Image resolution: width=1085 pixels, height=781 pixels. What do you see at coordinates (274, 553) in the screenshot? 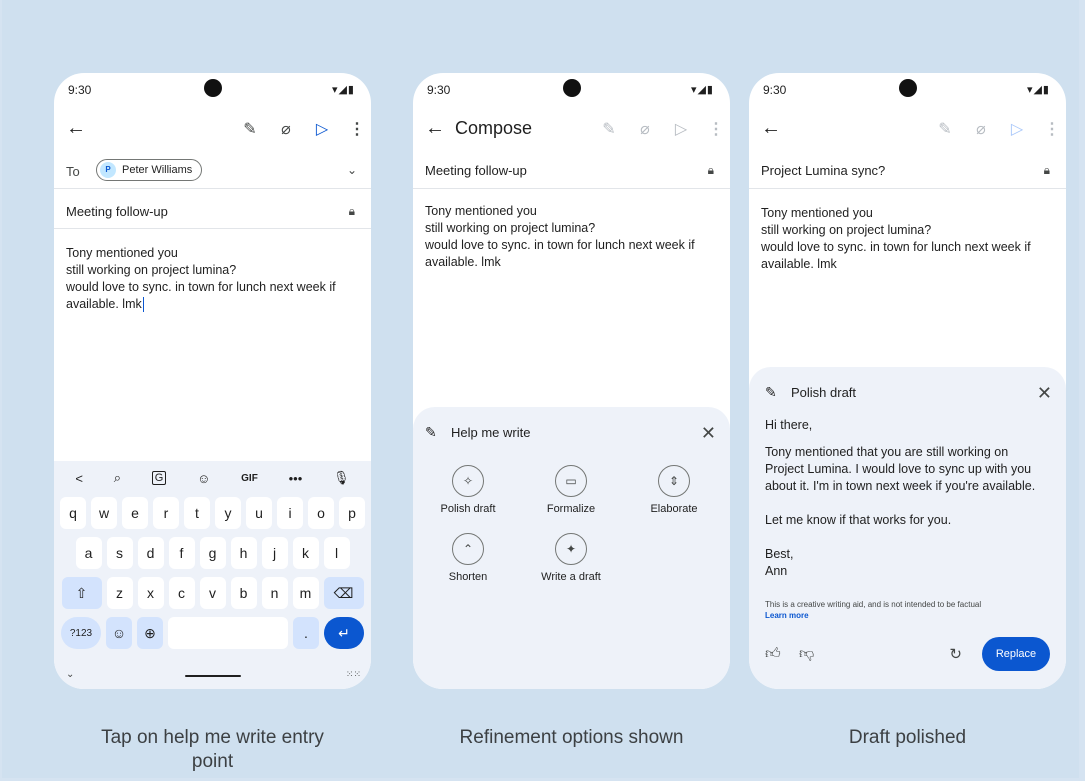
I see `key-j: j` at bounding box center [274, 553].